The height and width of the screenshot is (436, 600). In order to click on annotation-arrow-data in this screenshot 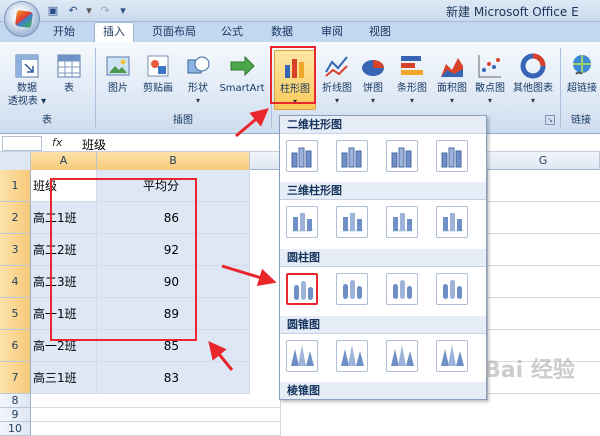, I will do `click(221, 356)`.